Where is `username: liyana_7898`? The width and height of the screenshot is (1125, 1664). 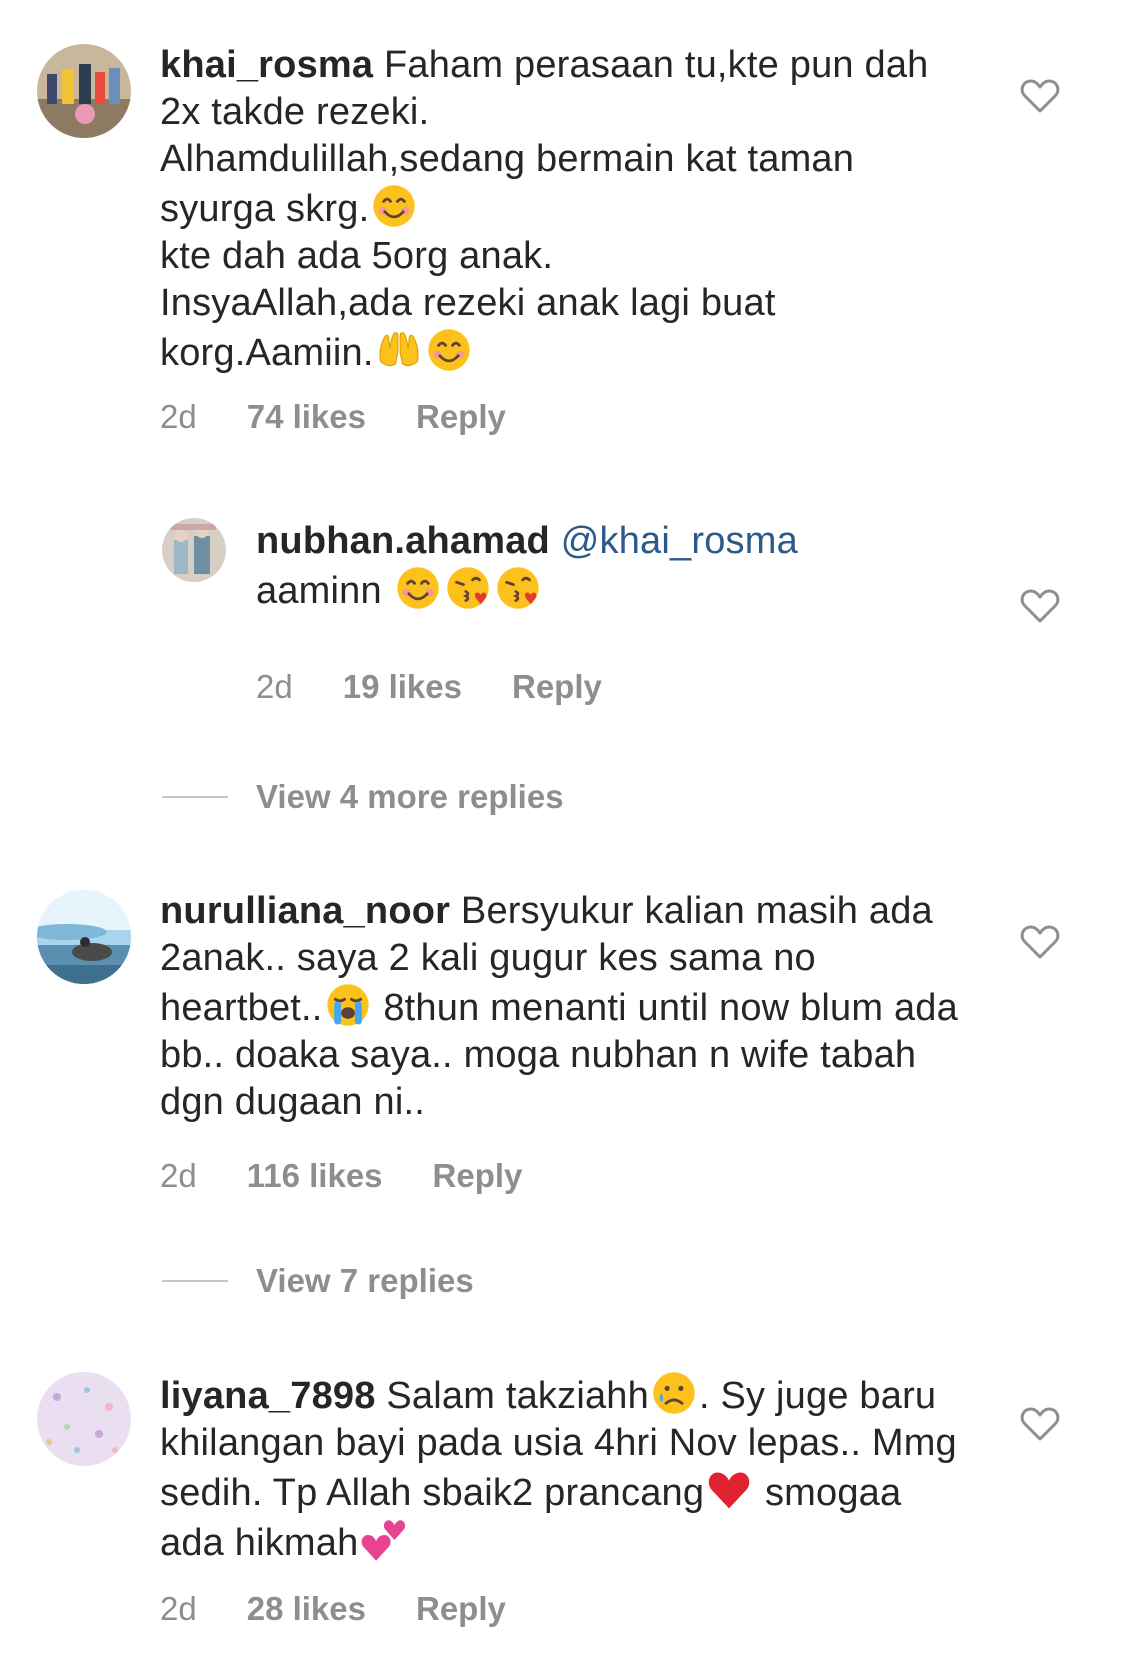 username: liyana_7898 is located at coordinates (268, 1396).